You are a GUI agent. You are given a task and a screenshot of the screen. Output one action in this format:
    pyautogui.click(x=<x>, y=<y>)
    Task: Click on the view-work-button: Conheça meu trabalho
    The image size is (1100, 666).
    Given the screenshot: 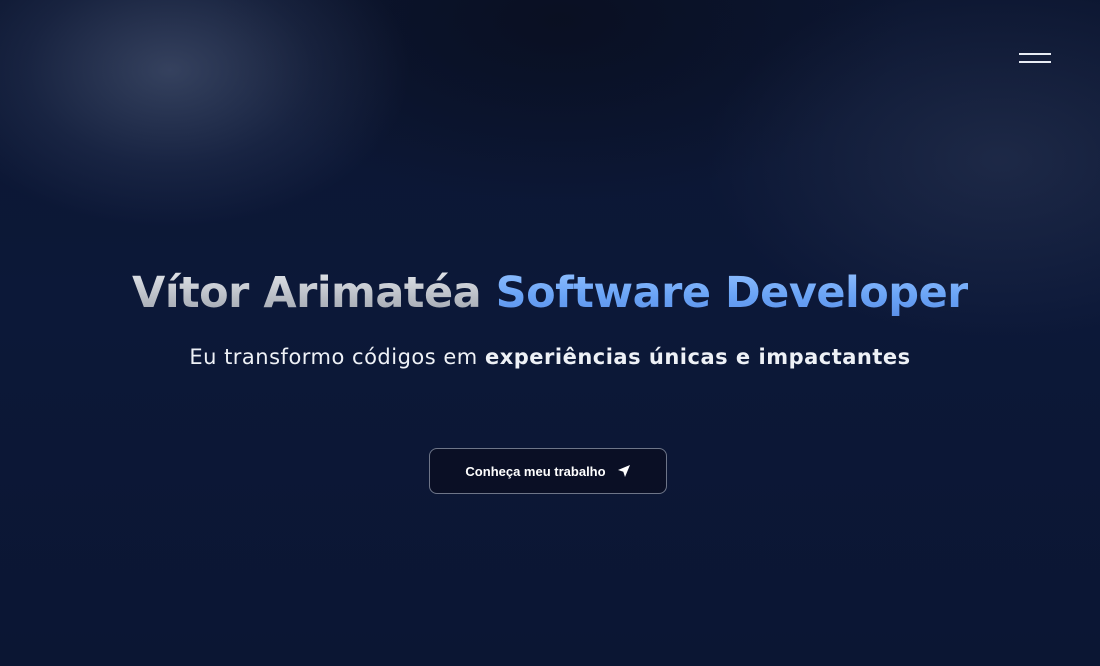 What is the action you would take?
    pyautogui.click(x=548, y=471)
    